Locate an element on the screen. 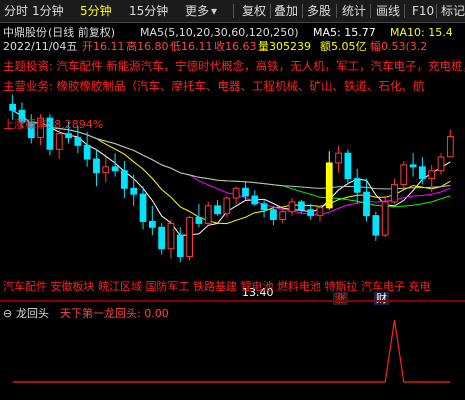 The height and width of the screenshot is (400, 465). tab-huaxian: 画线 is located at coordinates (388, 11).